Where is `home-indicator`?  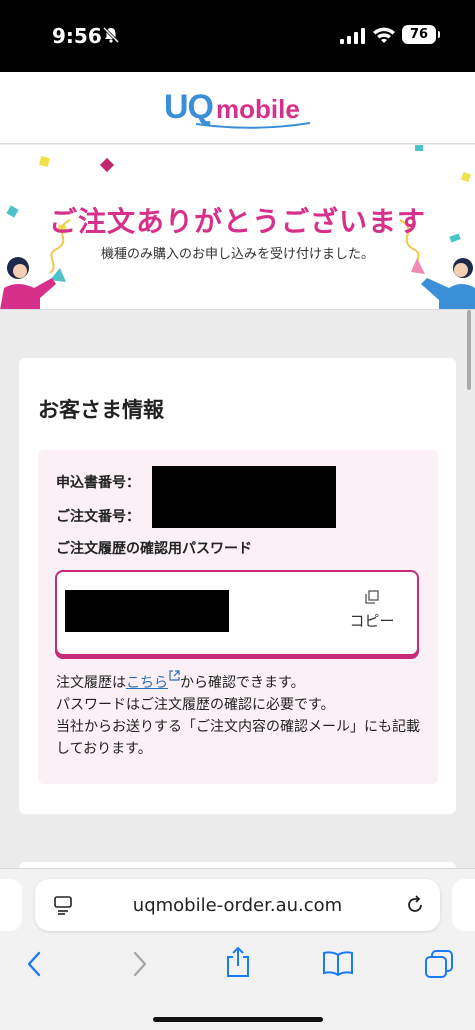
home-indicator is located at coordinates (238, 1019).